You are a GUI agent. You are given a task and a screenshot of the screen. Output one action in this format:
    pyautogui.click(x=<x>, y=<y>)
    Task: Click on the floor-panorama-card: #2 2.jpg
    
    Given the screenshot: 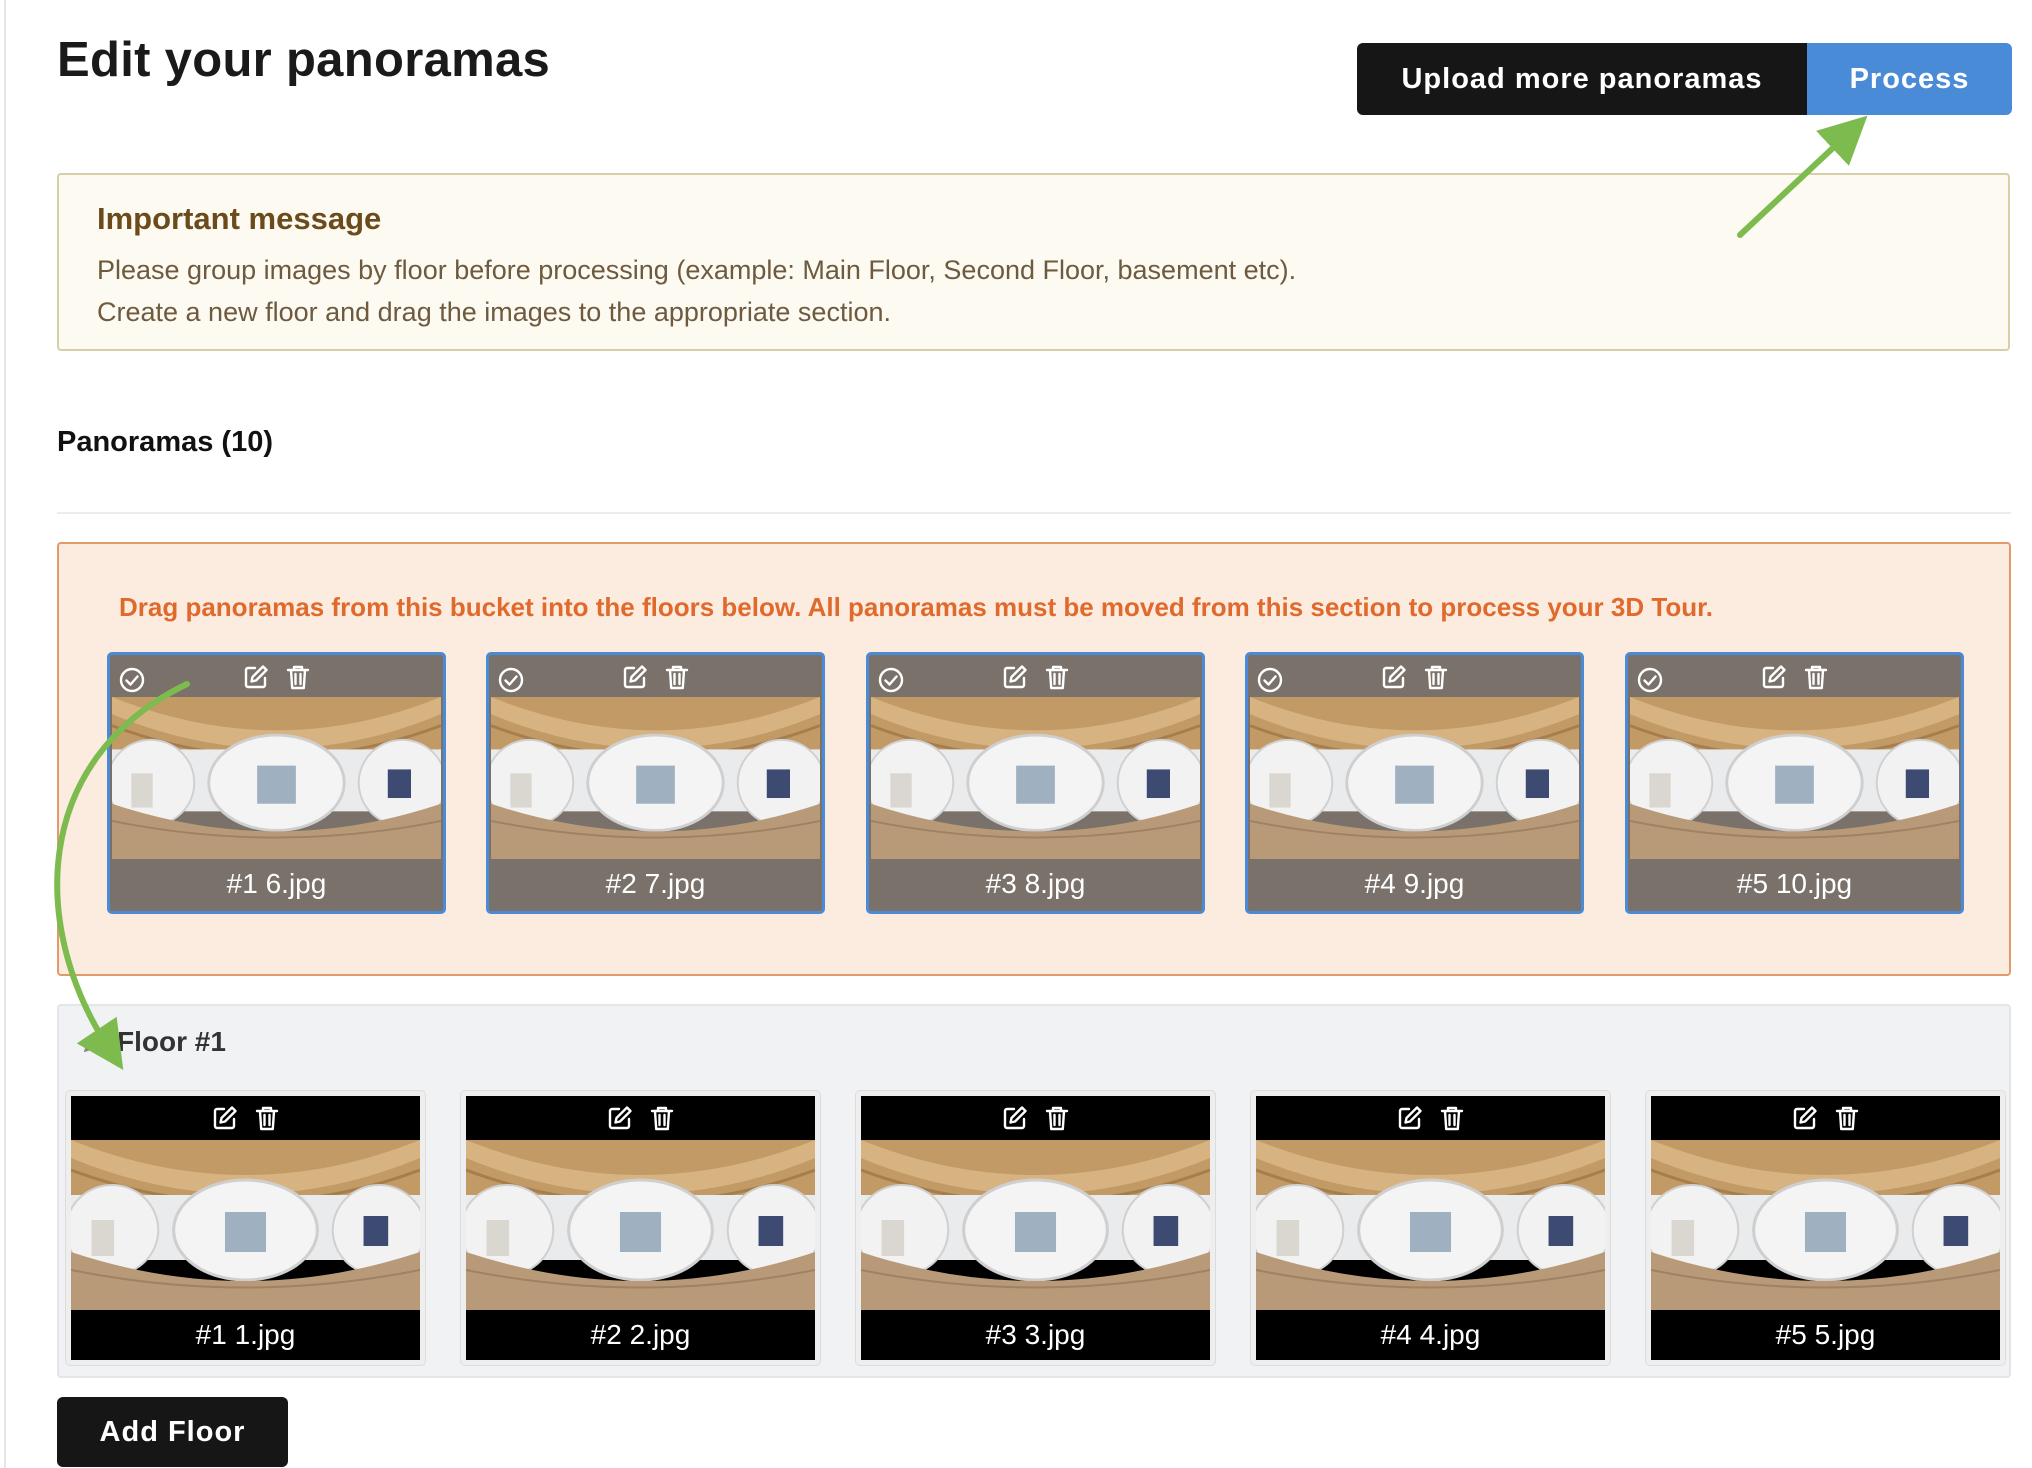 What is the action you would take?
    pyautogui.click(x=640, y=1228)
    